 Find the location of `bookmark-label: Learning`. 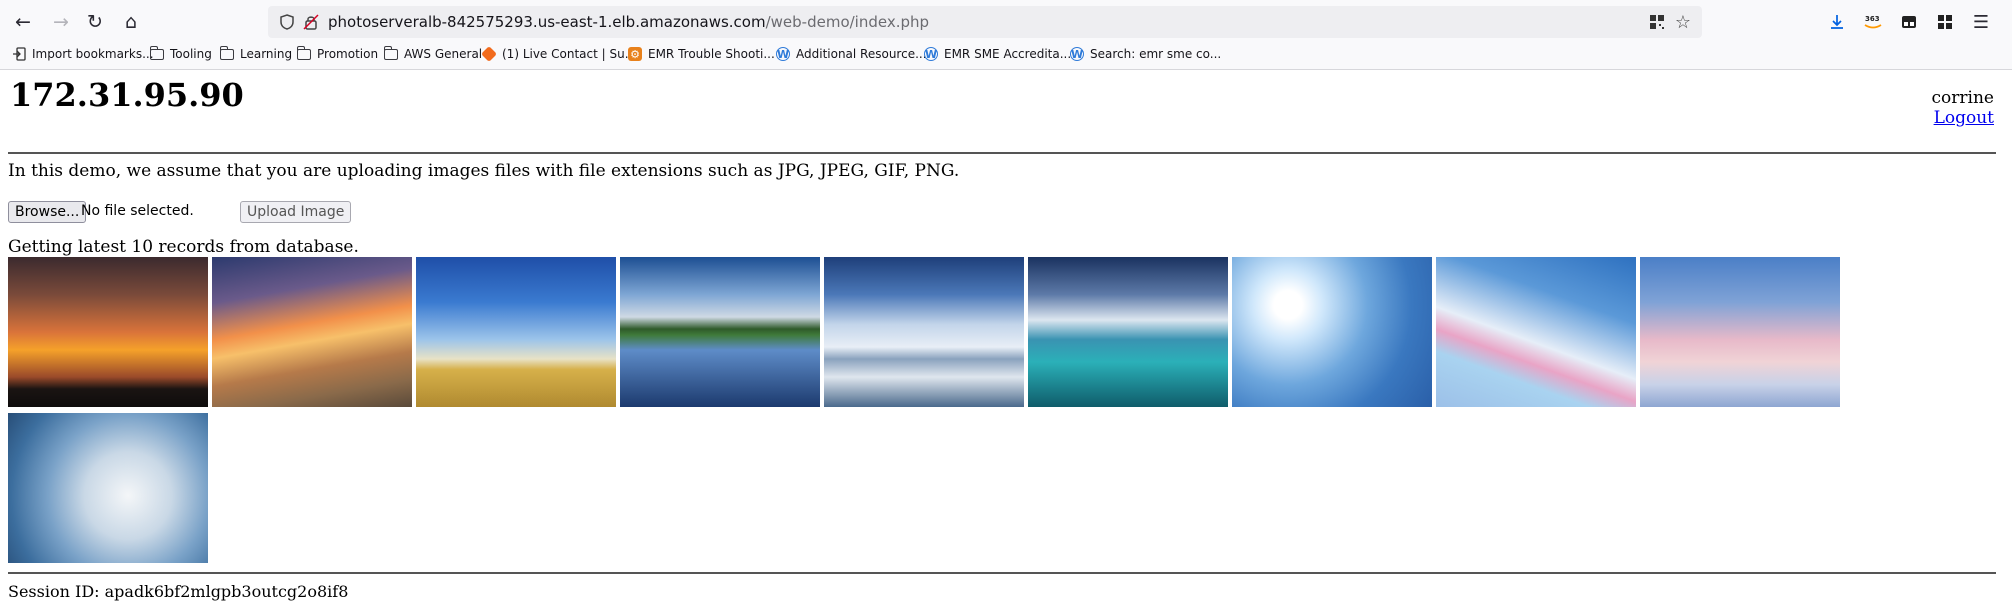

bookmark-label: Learning is located at coordinates (266, 54).